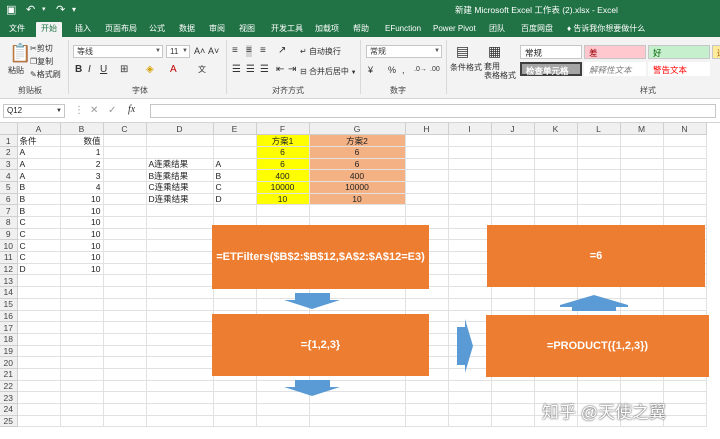 Image resolution: width=720 pixels, height=439 pixels. What do you see at coordinates (320, 51) in the screenshot?
I see `wrap-text-button: ↵ 自动换行` at bounding box center [320, 51].